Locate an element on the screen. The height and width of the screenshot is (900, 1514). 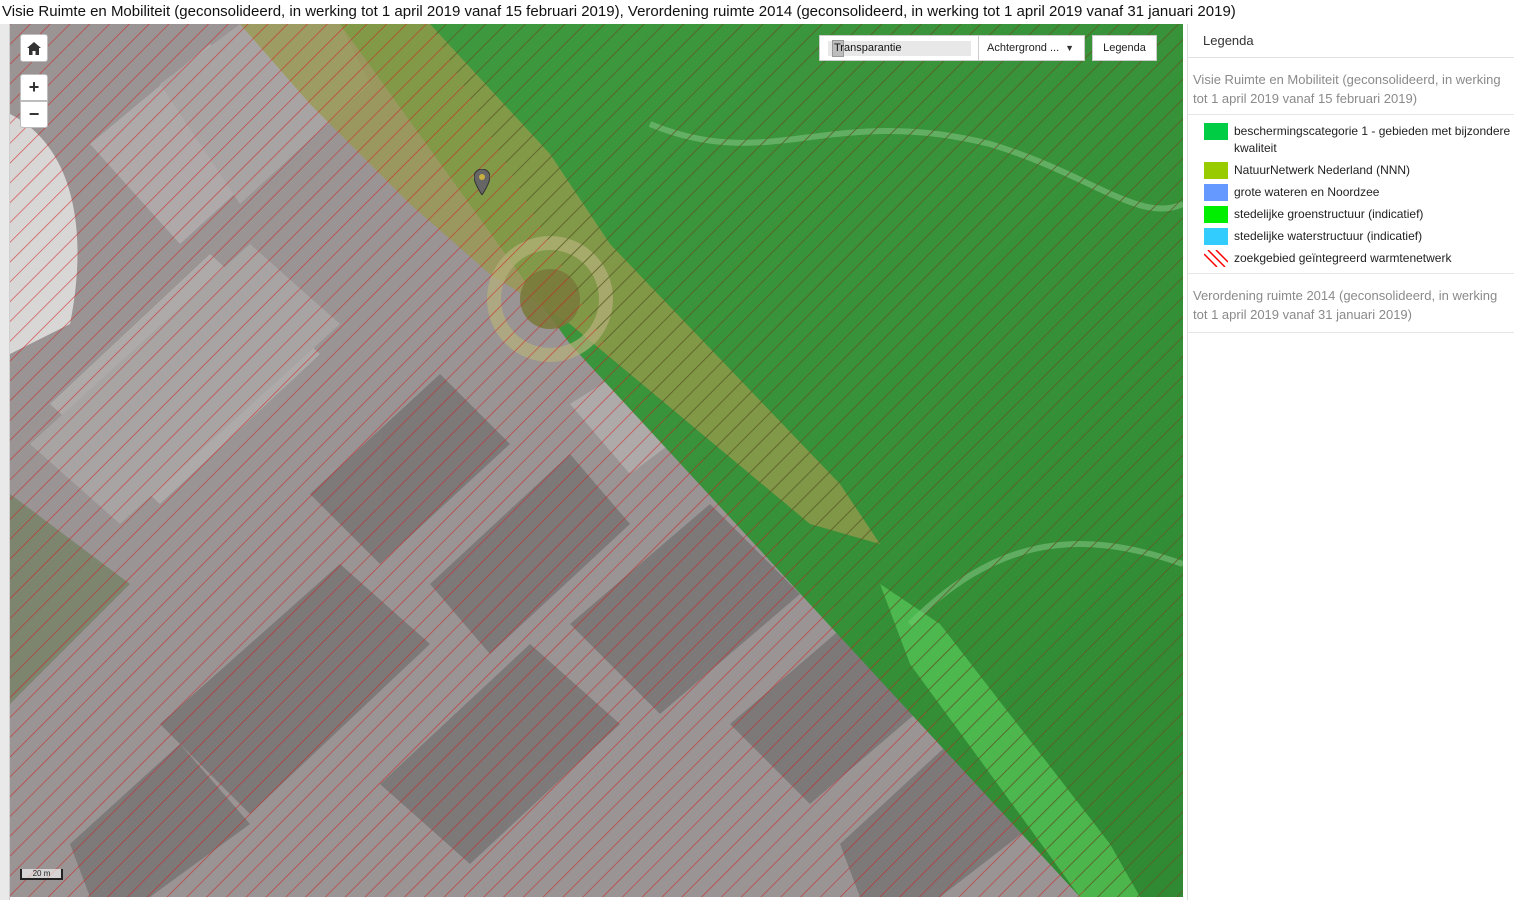
hatch-swatch-icon is located at coordinates (1216, 258).